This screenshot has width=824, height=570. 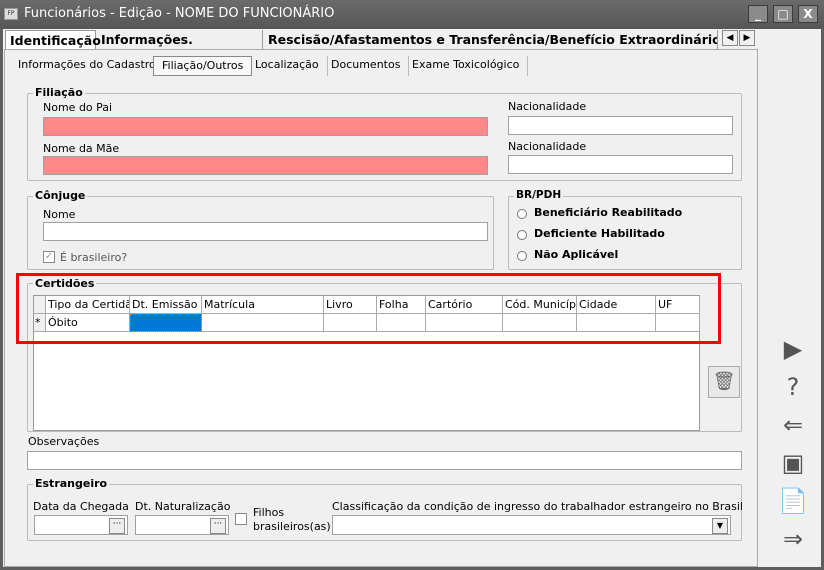 What do you see at coordinates (366, 66) in the screenshot?
I see `subtab-documentos: Documentos` at bounding box center [366, 66].